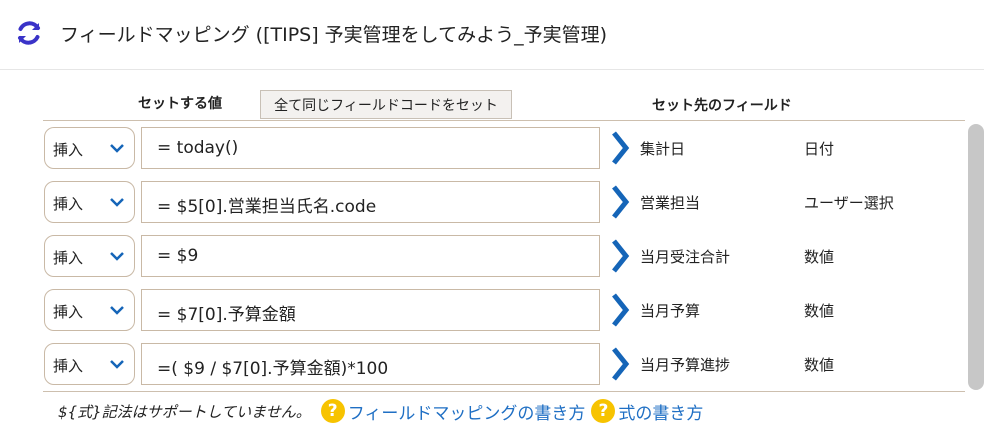  I want to click on mapping-row: 挿入 =( $9 / $7[0].予算金額)*100 当月予算進捗 数値, so click(504, 361).